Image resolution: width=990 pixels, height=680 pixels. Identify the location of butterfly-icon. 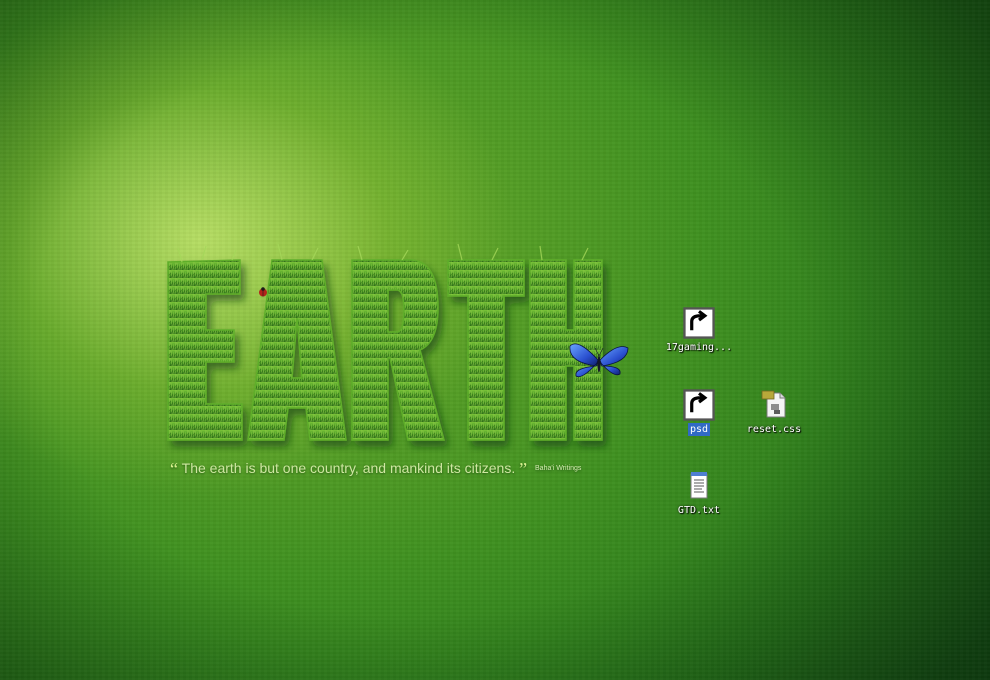
(599, 360).